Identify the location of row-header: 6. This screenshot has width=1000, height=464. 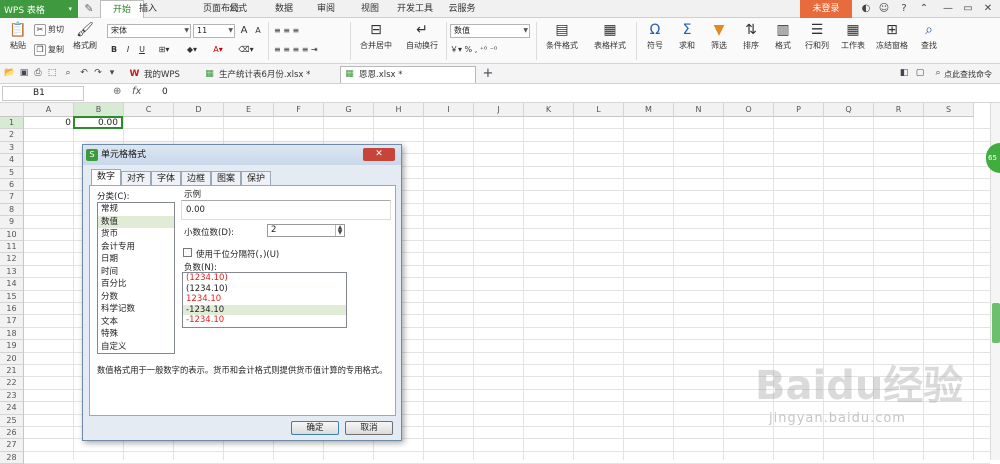
(12, 185).